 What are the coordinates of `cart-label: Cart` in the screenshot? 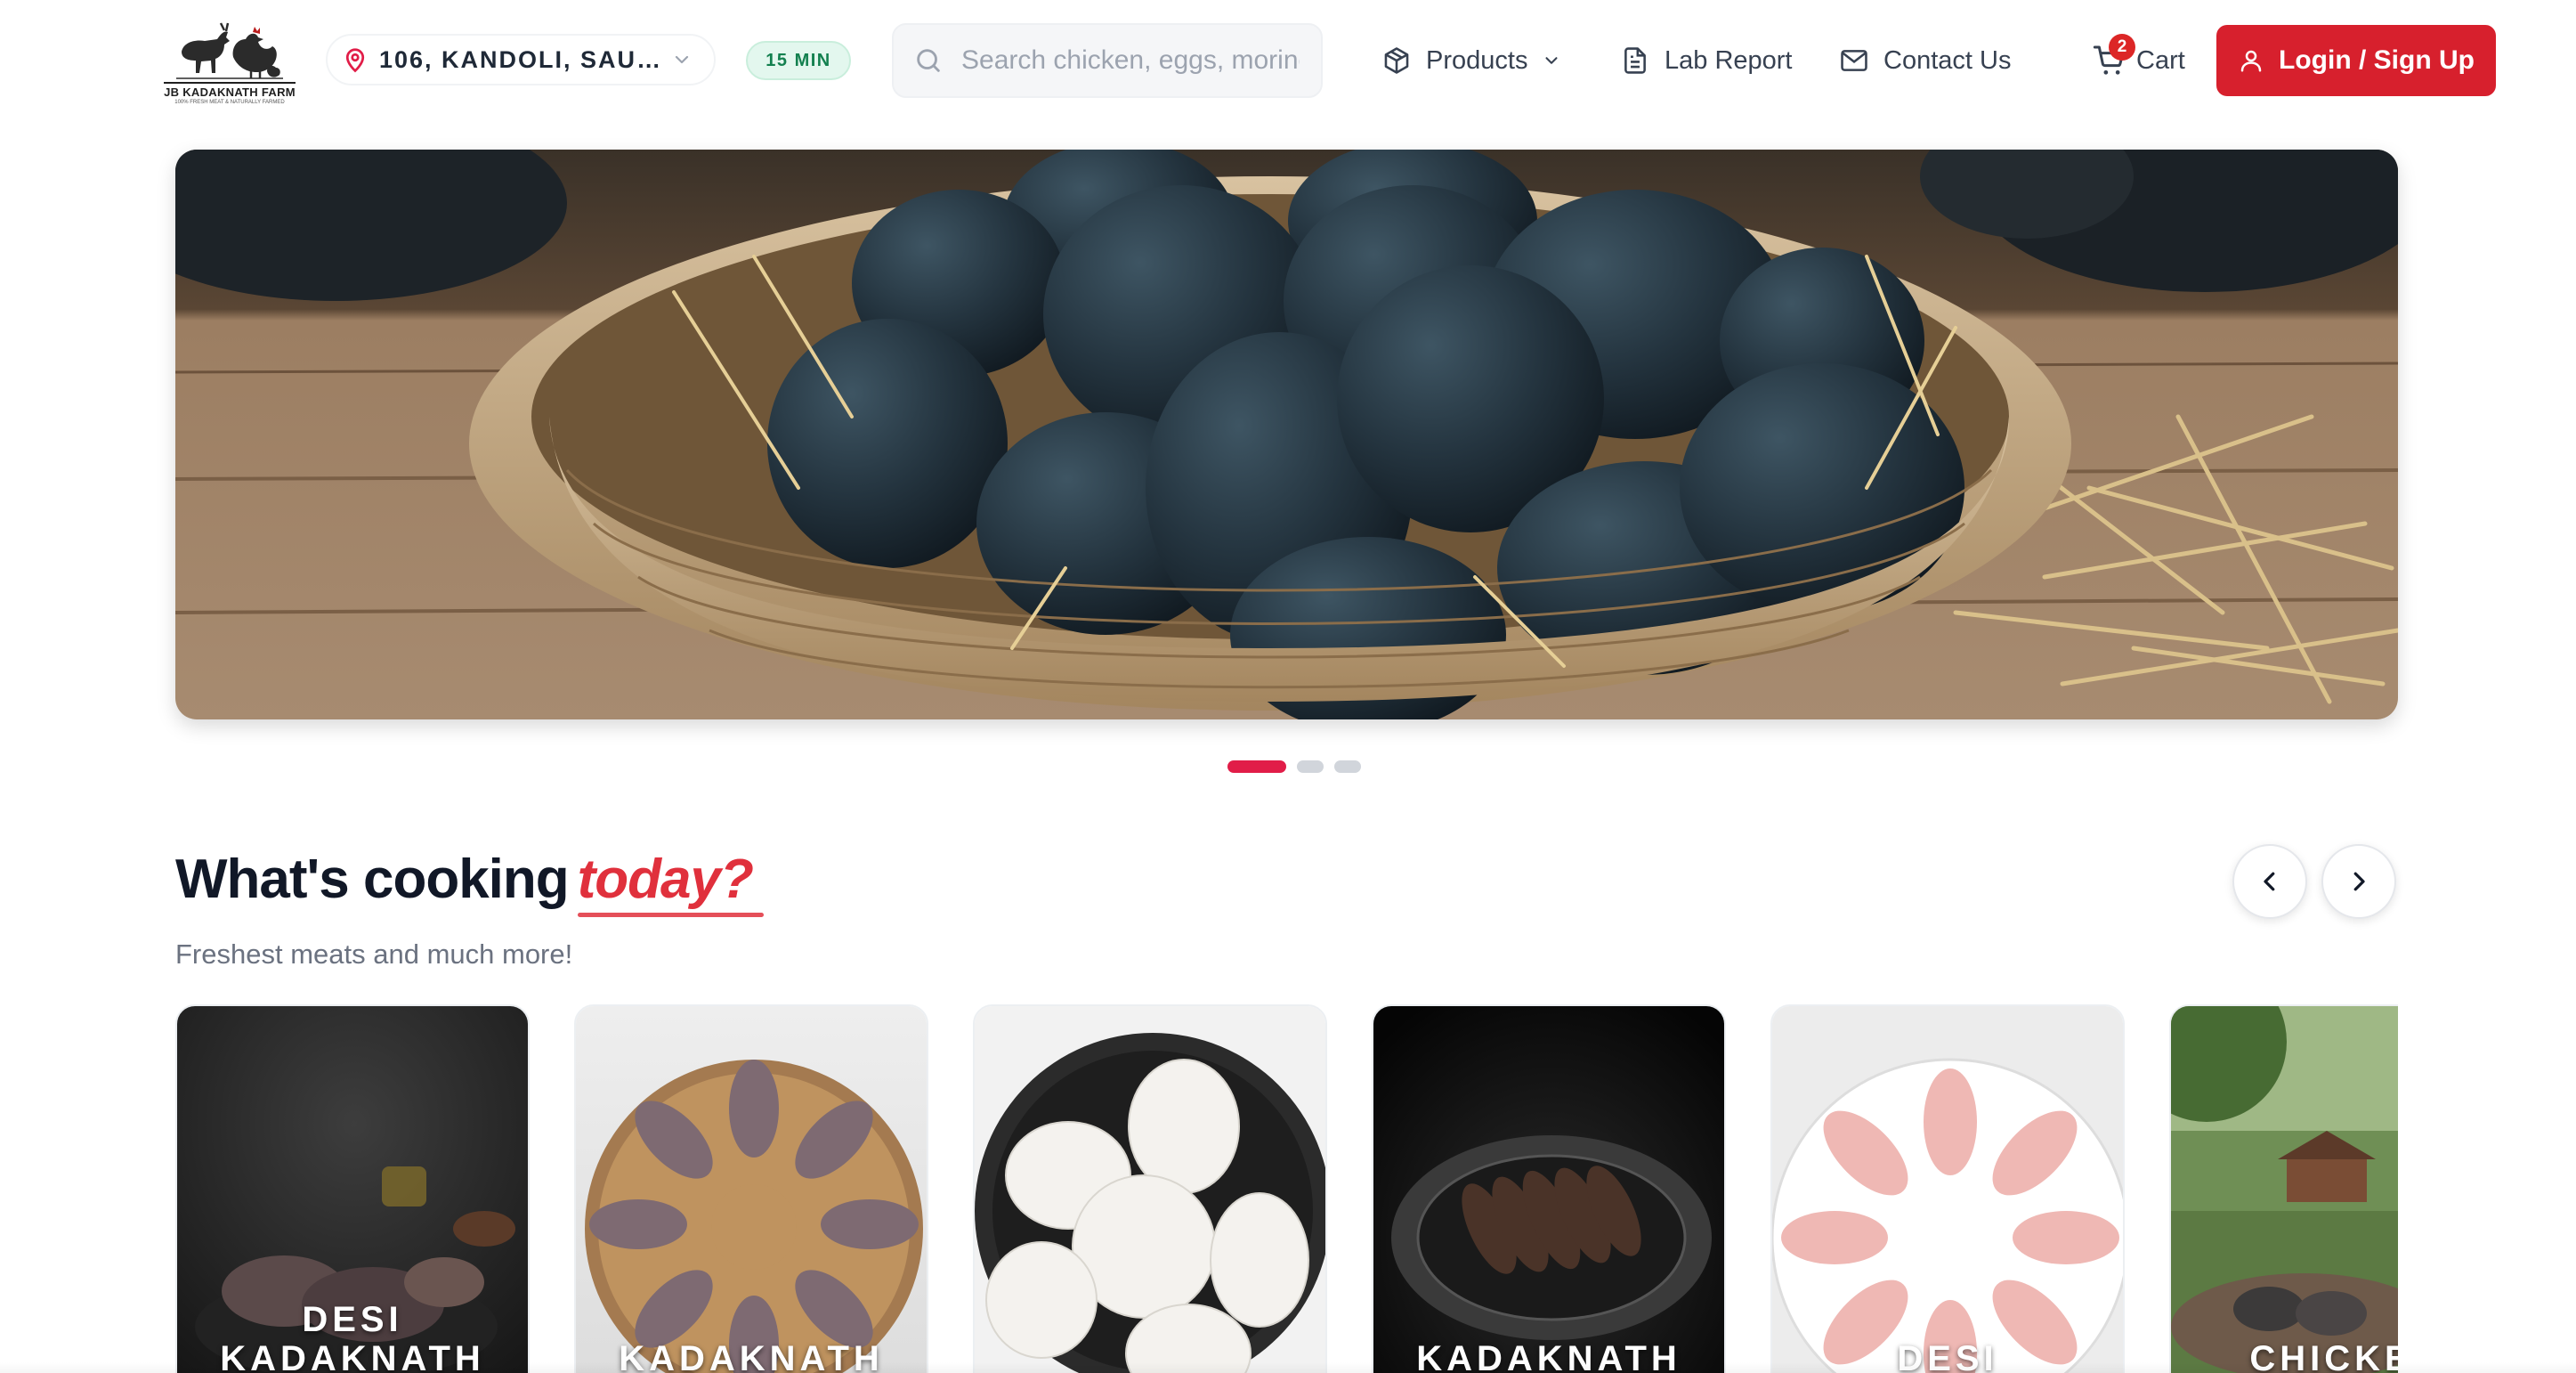 It's located at (2160, 60).